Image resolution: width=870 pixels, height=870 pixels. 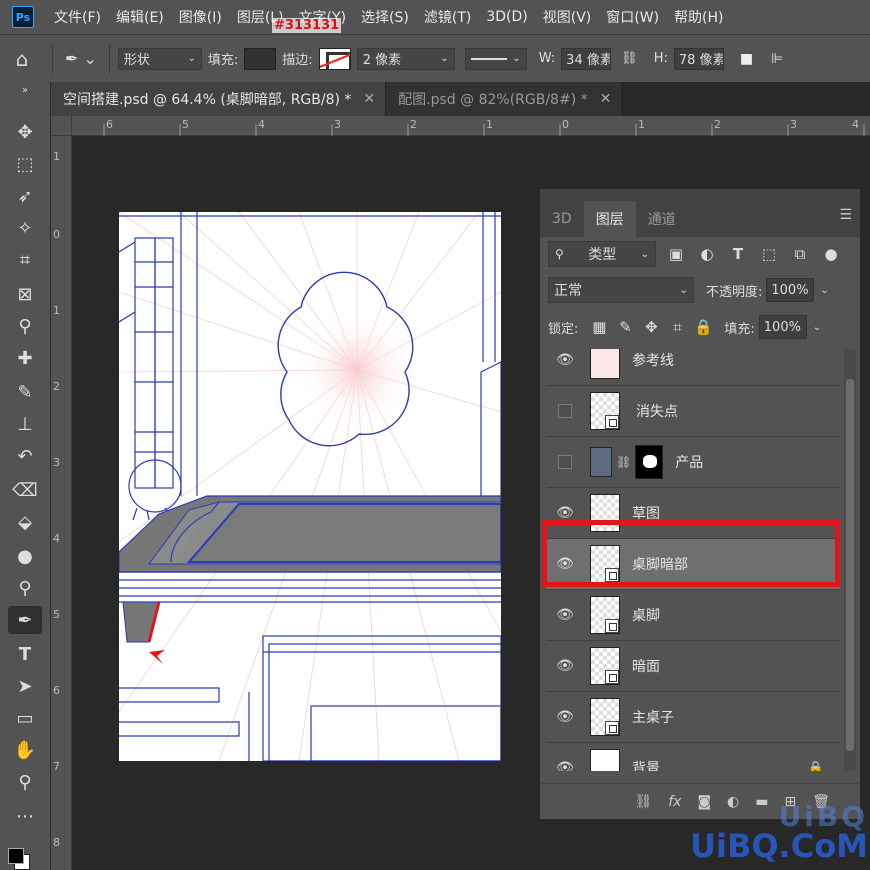 What do you see at coordinates (651, 327) in the screenshot?
I see `lock-position-icon: ✥` at bounding box center [651, 327].